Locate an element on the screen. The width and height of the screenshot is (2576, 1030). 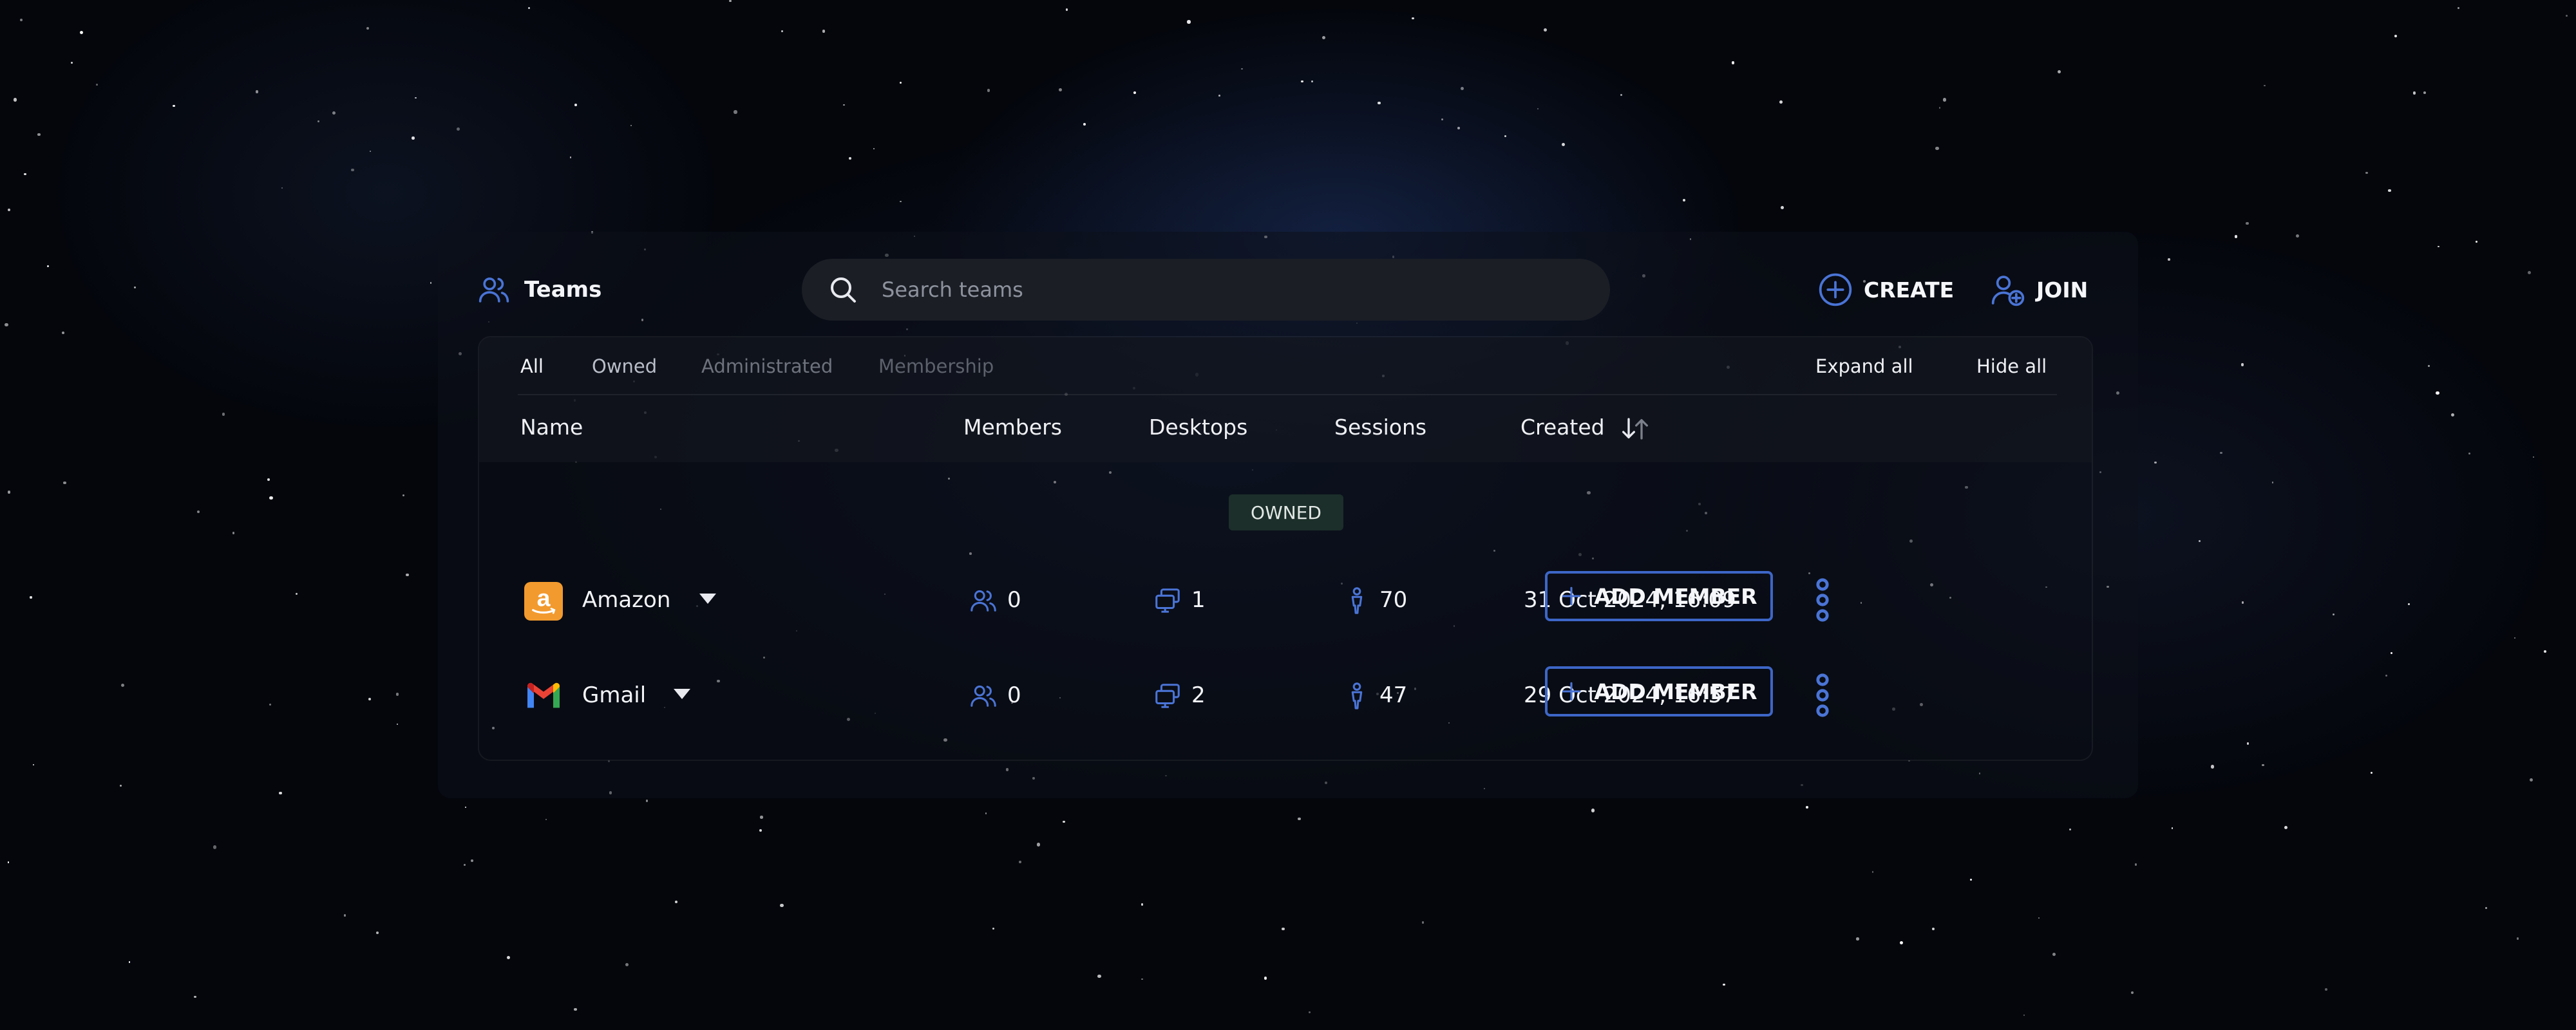
group-badge-owned: OWNED is located at coordinates (1286, 512).